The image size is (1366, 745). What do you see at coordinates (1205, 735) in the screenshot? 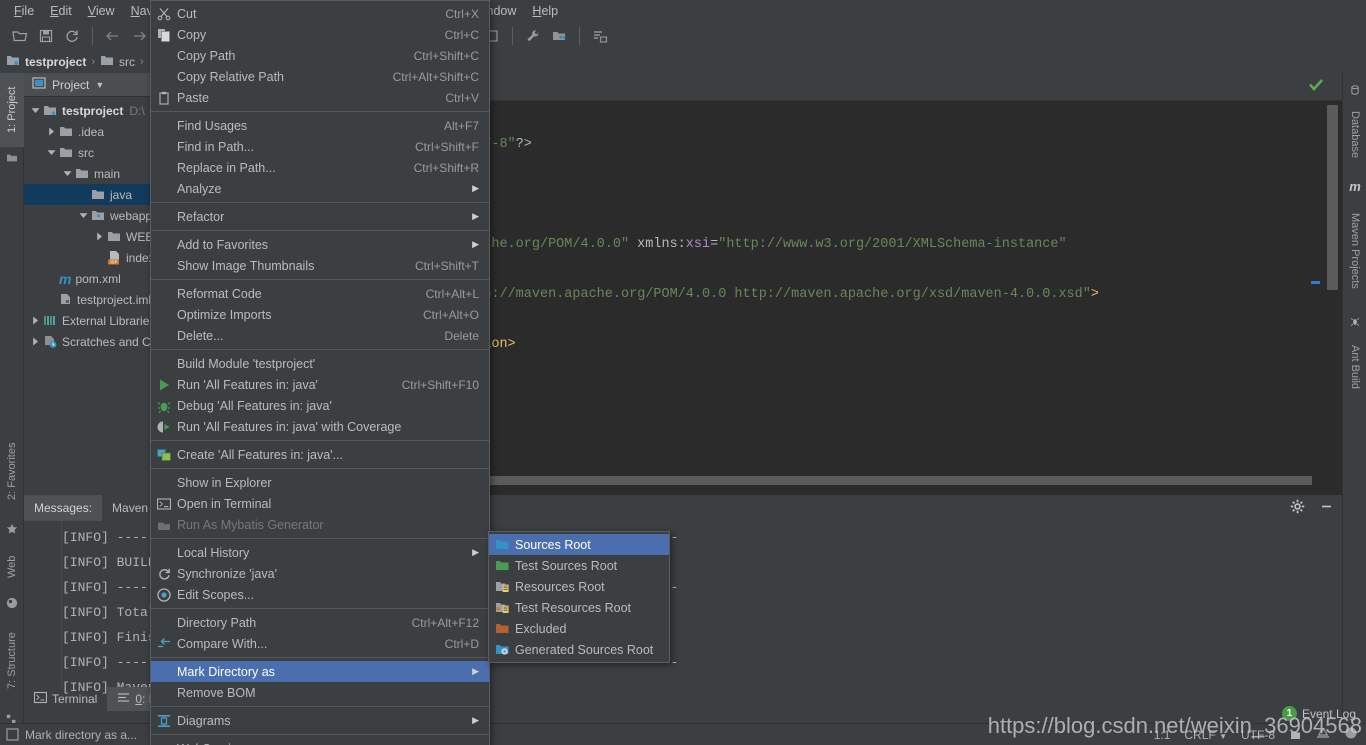
I see `line-separator: CRLF ▼` at bounding box center [1205, 735].